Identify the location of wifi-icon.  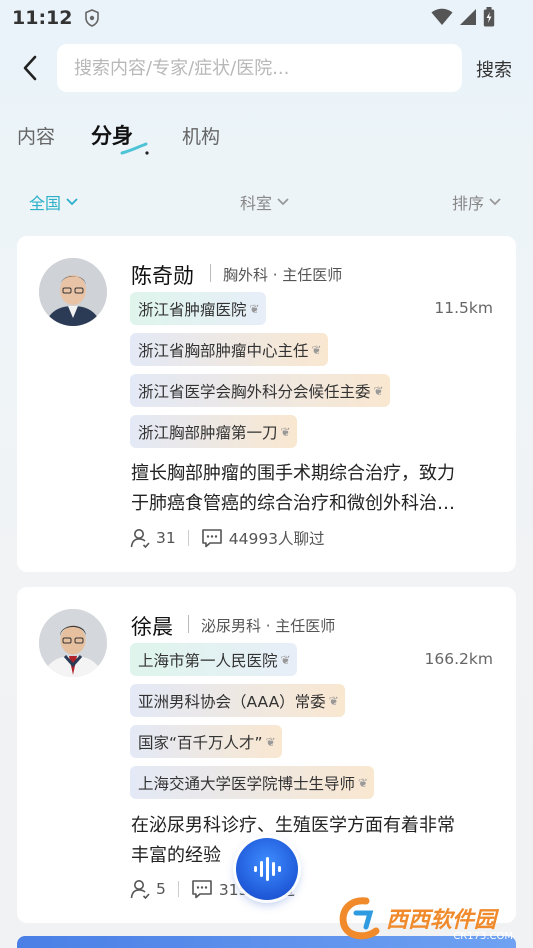
(442, 19).